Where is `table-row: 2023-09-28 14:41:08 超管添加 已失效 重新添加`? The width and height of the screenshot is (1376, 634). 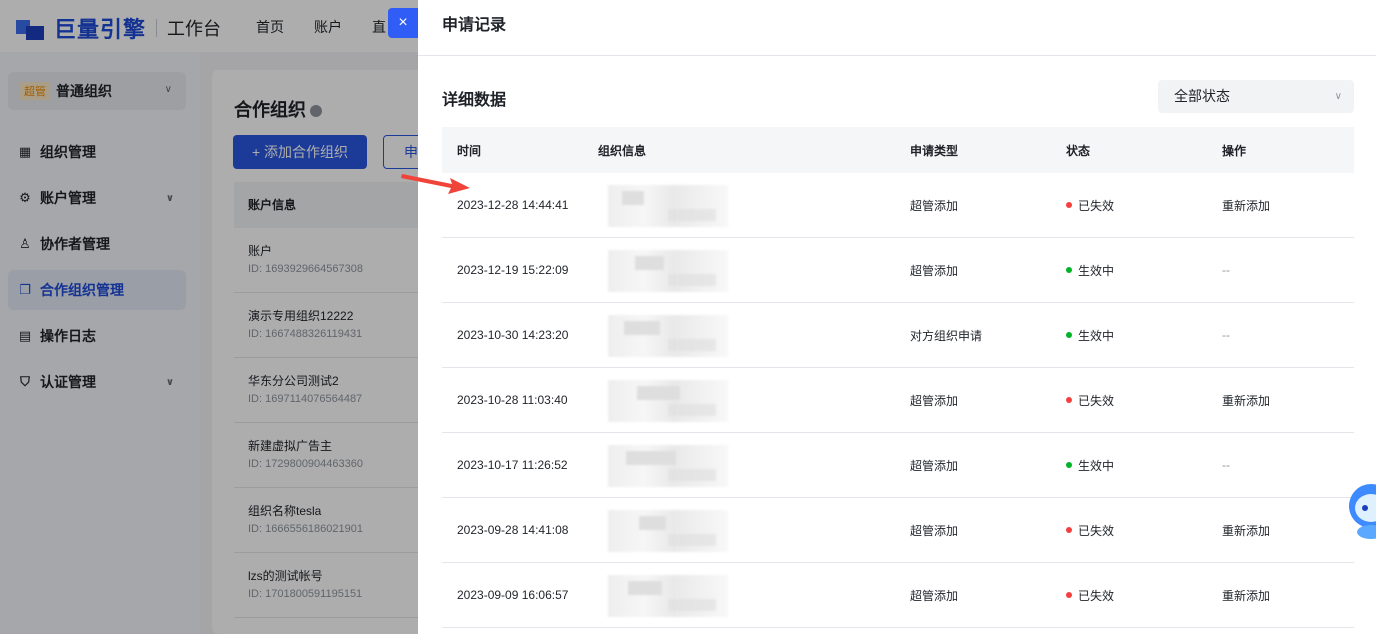 table-row: 2023-09-28 14:41:08 超管添加 已失效 重新添加 is located at coordinates (898, 530).